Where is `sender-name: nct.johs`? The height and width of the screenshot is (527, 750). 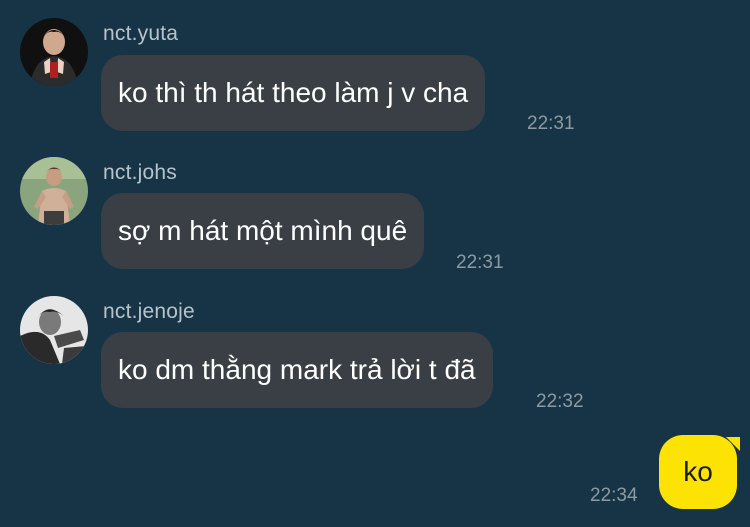 sender-name: nct.johs is located at coordinates (140, 172).